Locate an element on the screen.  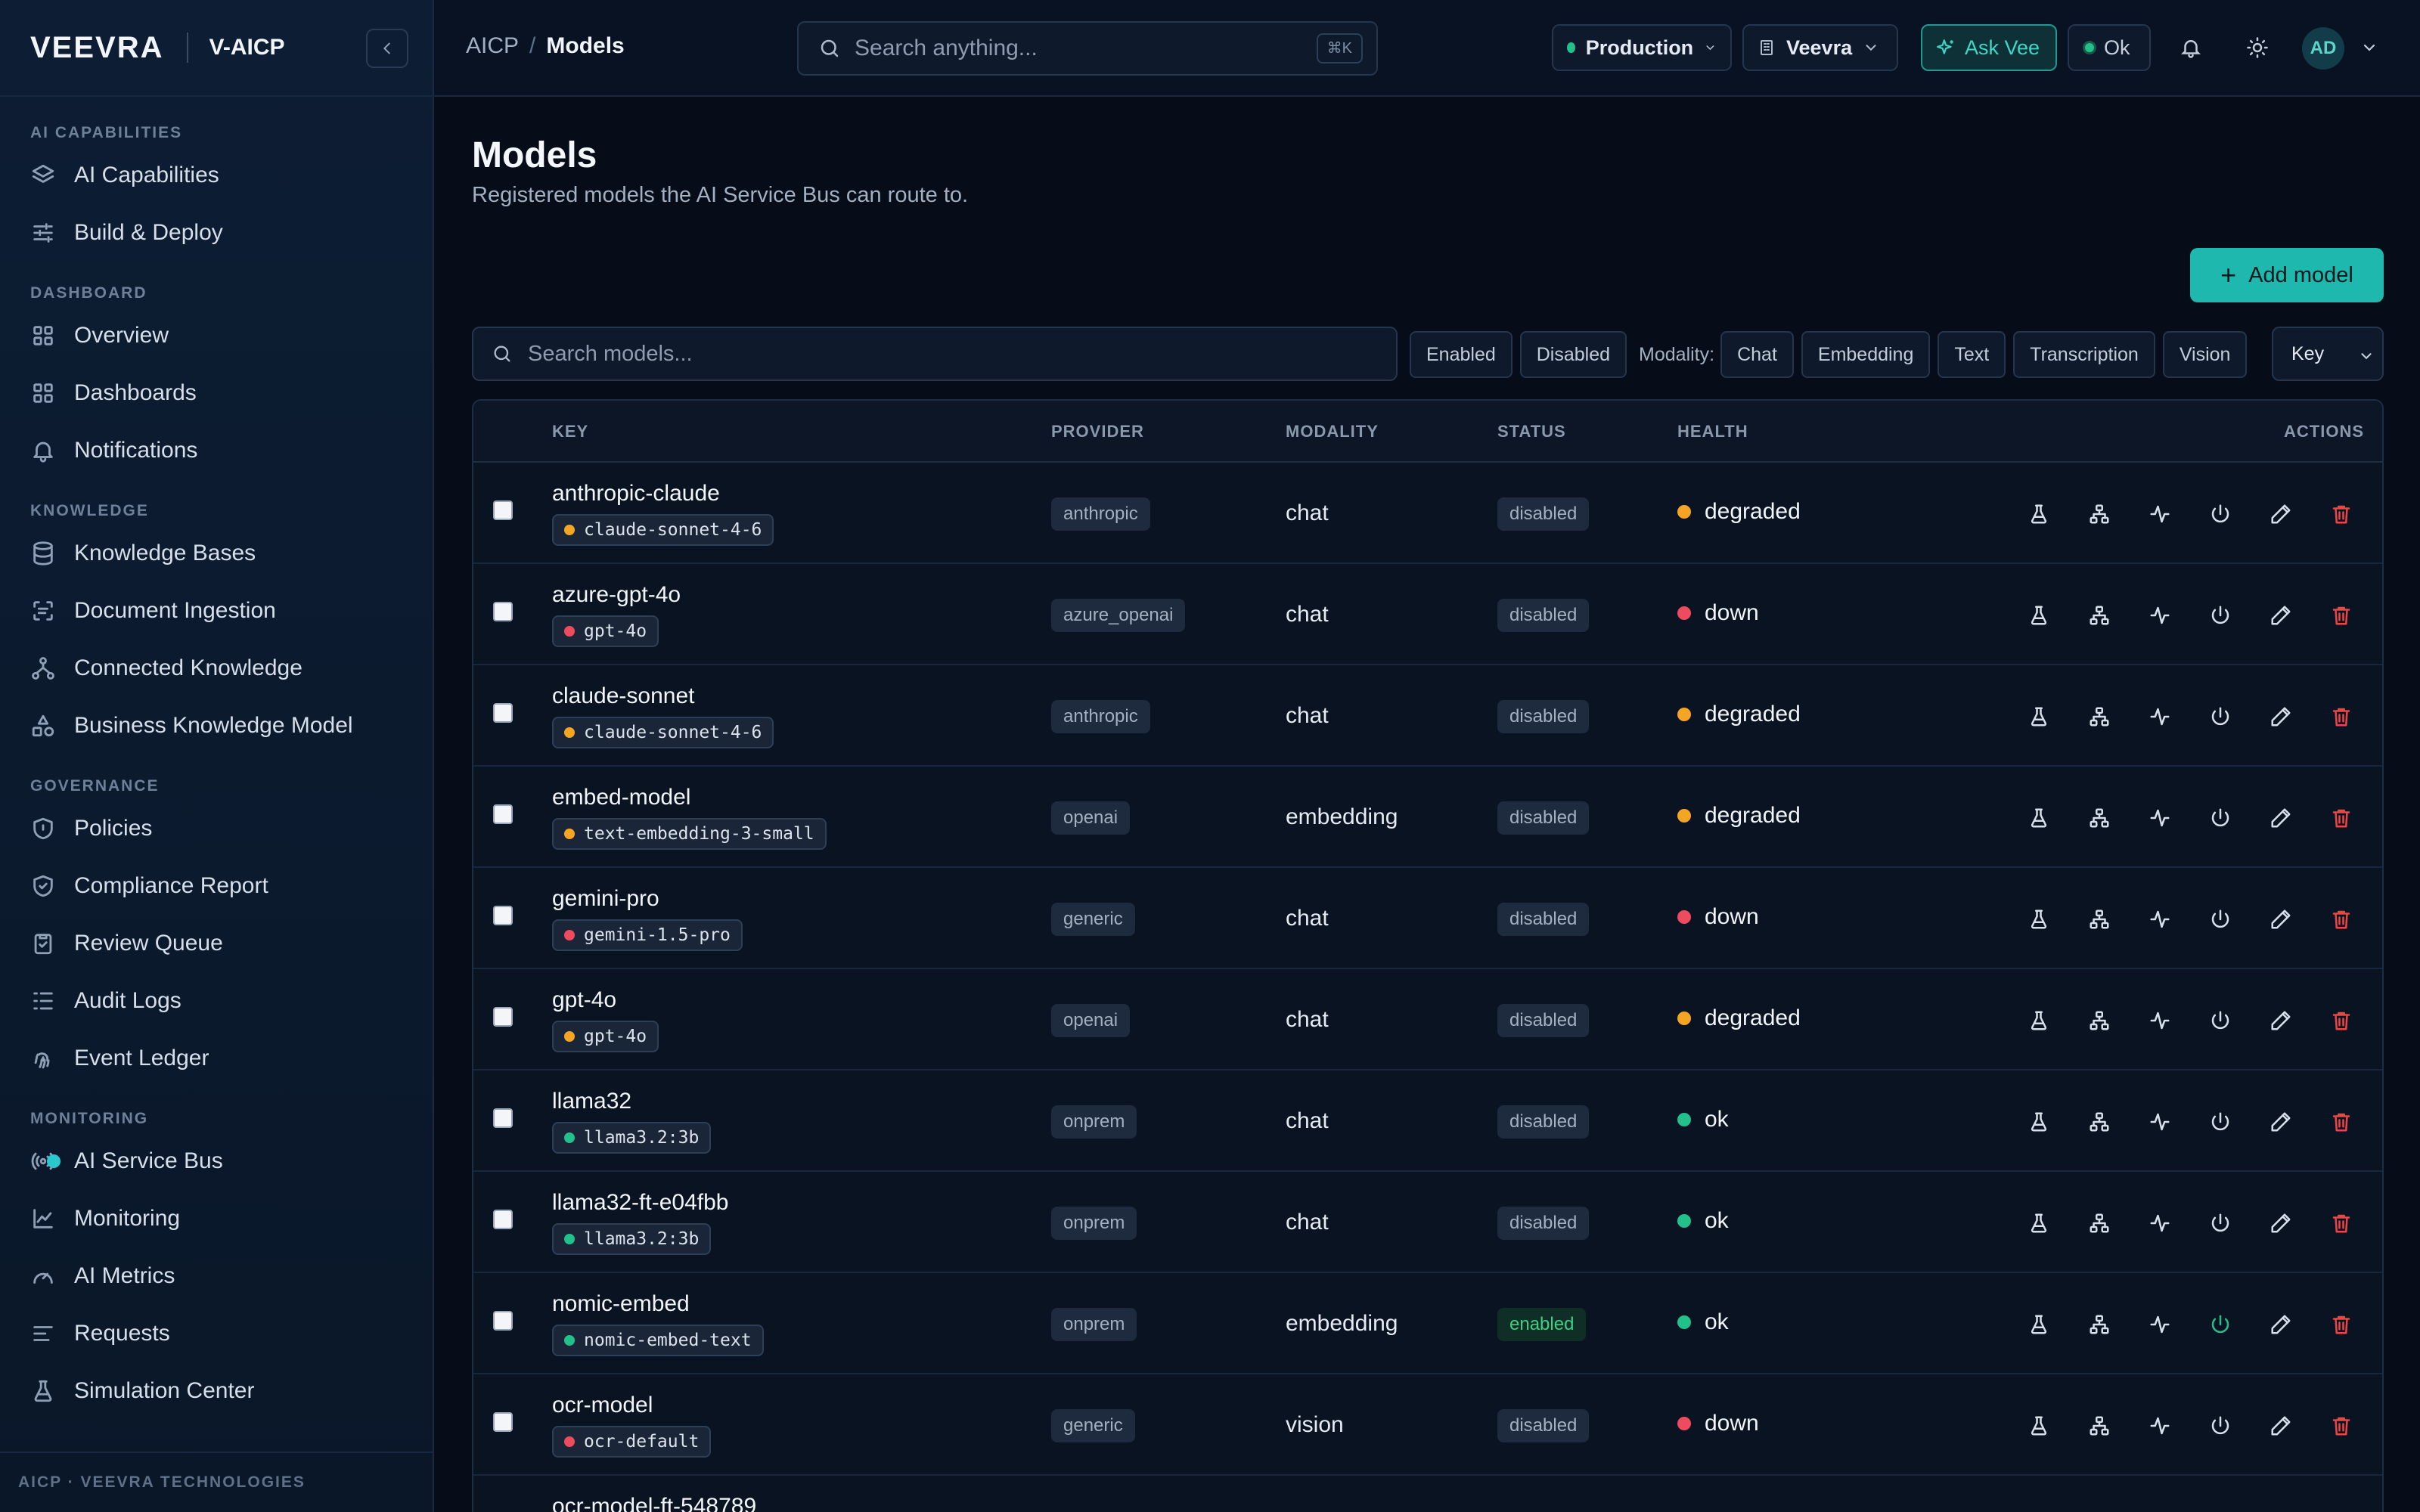
model-key: gpt-4o is located at coordinates (584, 1000).